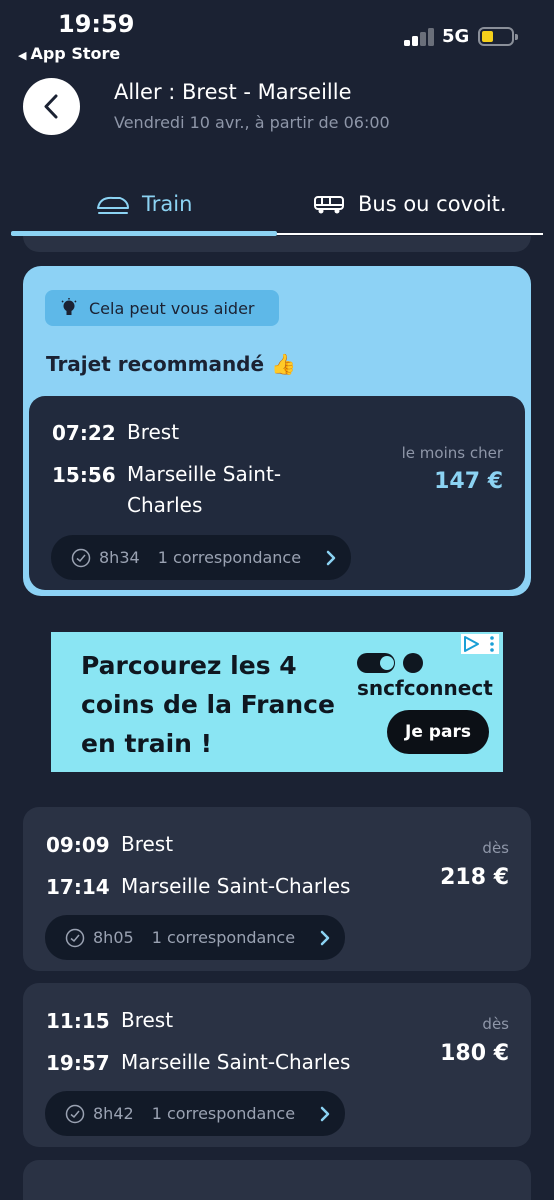 The image size is (554, 1200). What do you see at coordinates (113, 205) in the screenshot?
I see `train-icon` at bounding box center [113, 205].